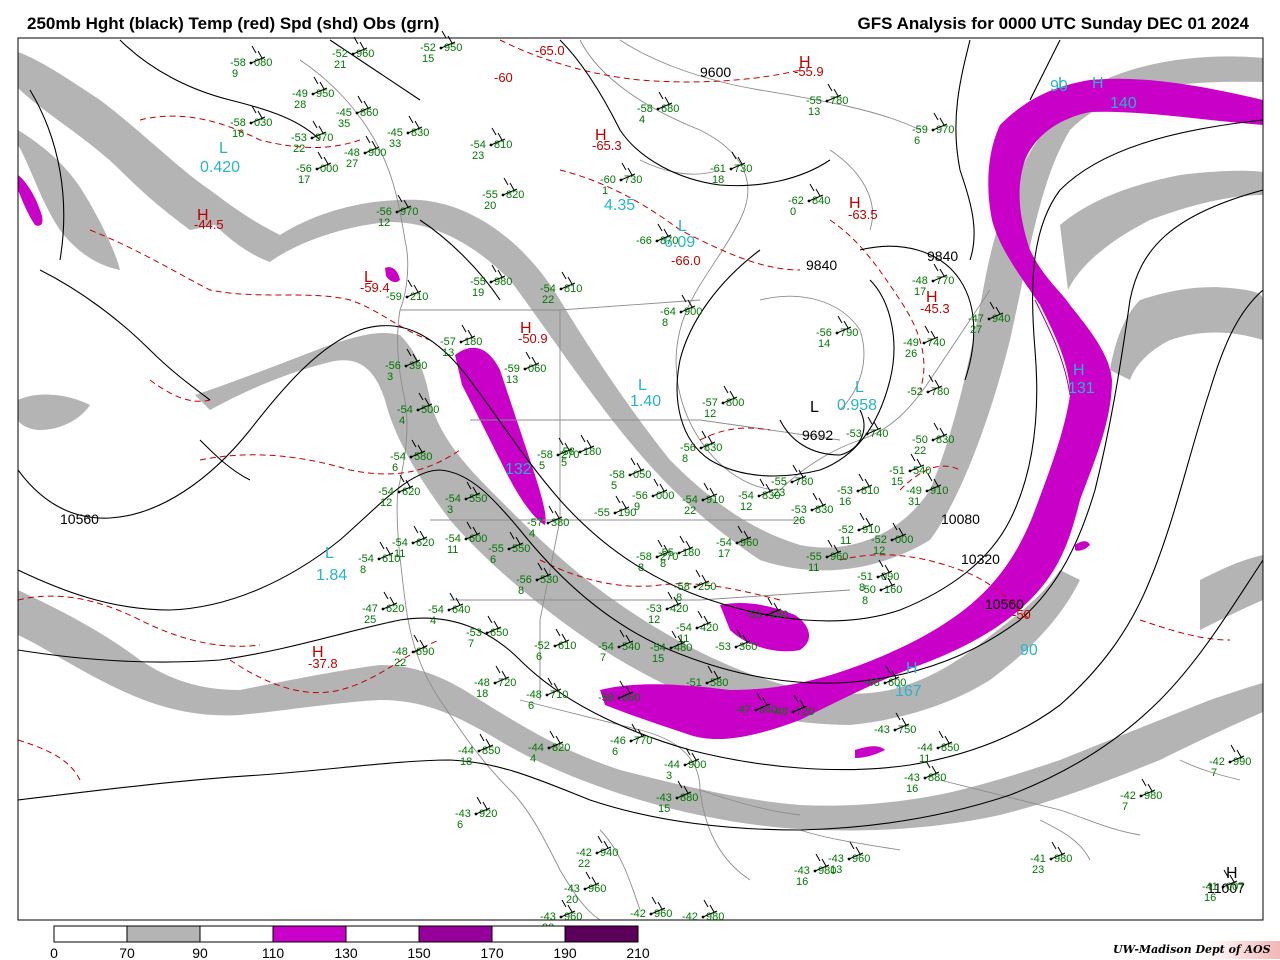  Describe the element at coordinates (627, 513) in the screenshot. I see `station-height: 190` at that location.